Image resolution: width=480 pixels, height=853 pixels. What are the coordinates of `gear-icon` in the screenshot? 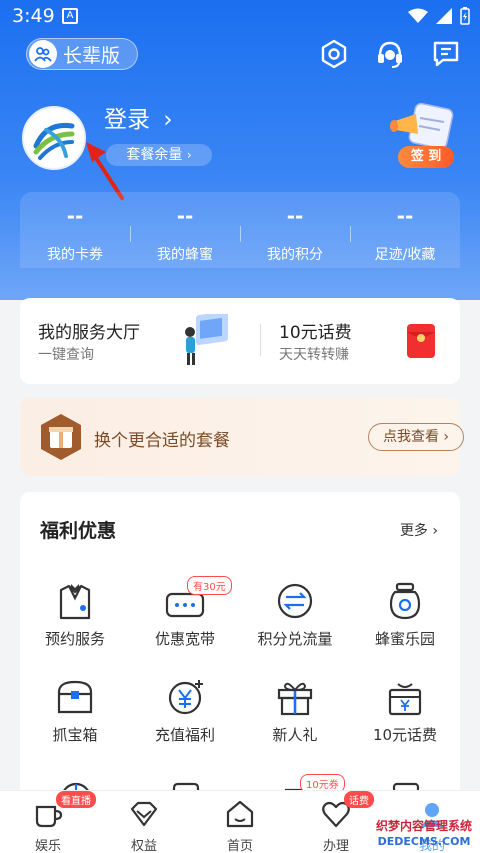 It's located at (334, 54).